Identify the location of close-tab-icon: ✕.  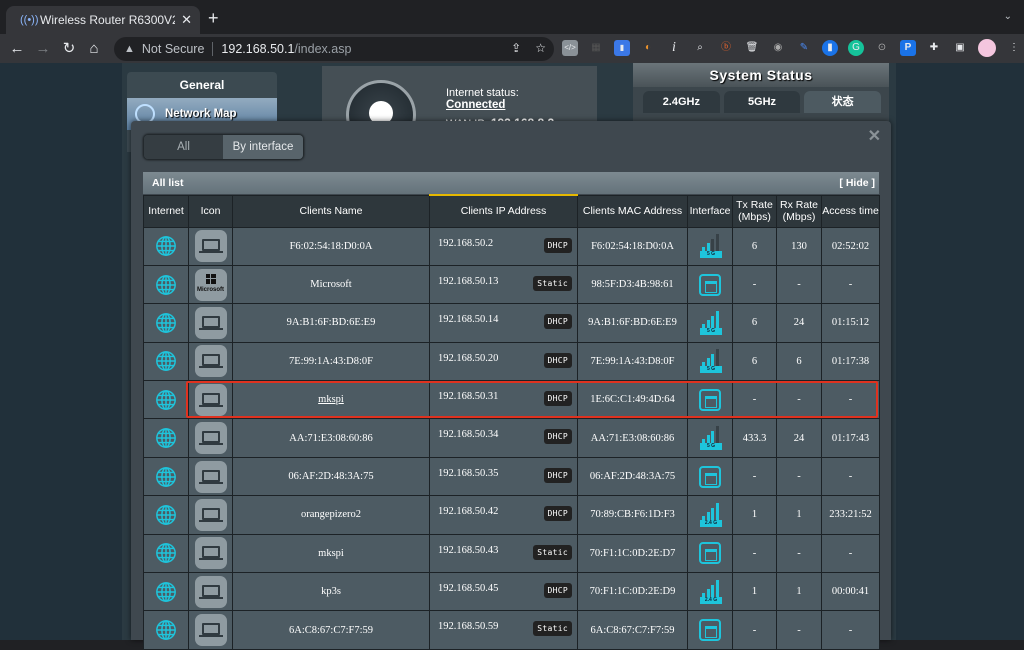
(186, 20).